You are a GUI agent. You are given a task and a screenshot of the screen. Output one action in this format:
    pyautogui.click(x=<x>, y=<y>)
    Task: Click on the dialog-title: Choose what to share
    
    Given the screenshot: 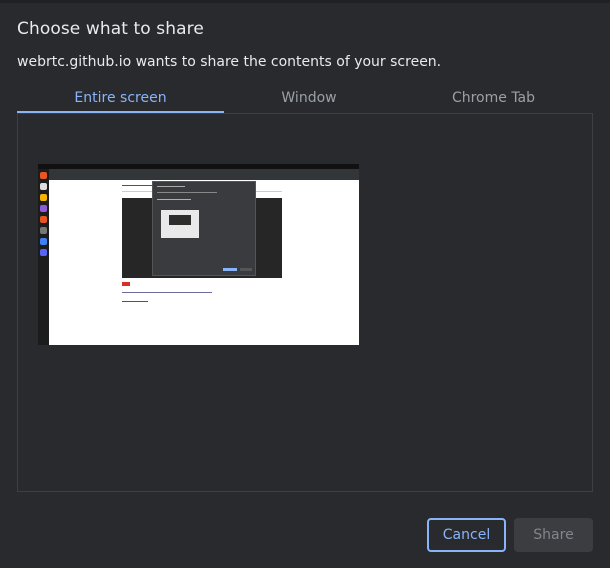 What is the action you would take?
    pyautogui.click(x=110, y=29)
    